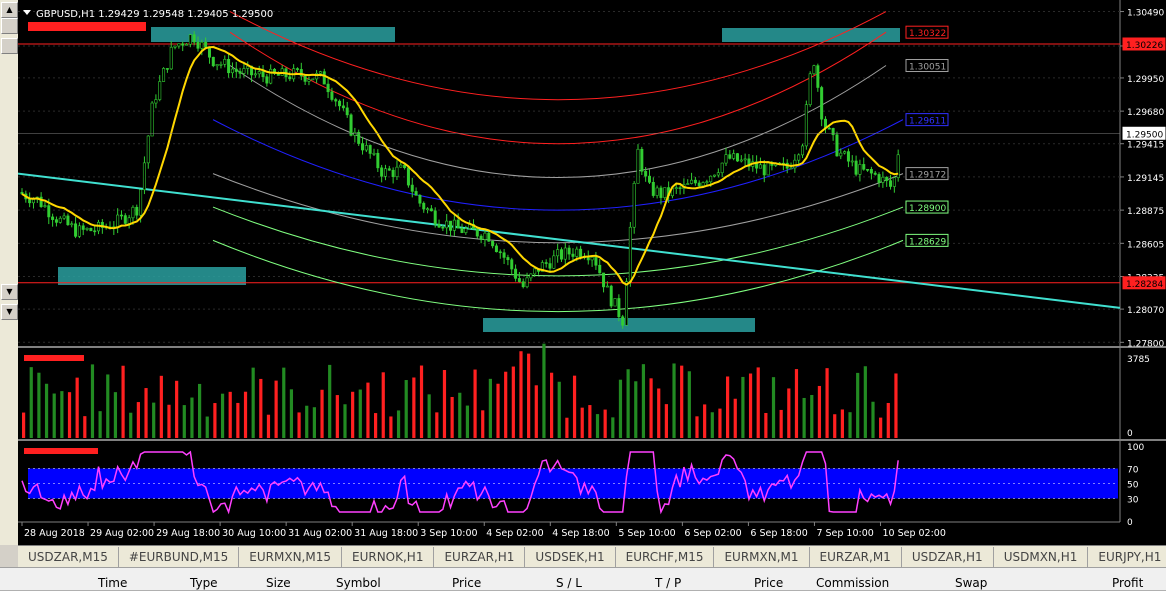  What do you see at coordinates (665, 557) in the screenshot?
I see `chart-tab: EURCHF,M15` at bounding box center [665, 557].